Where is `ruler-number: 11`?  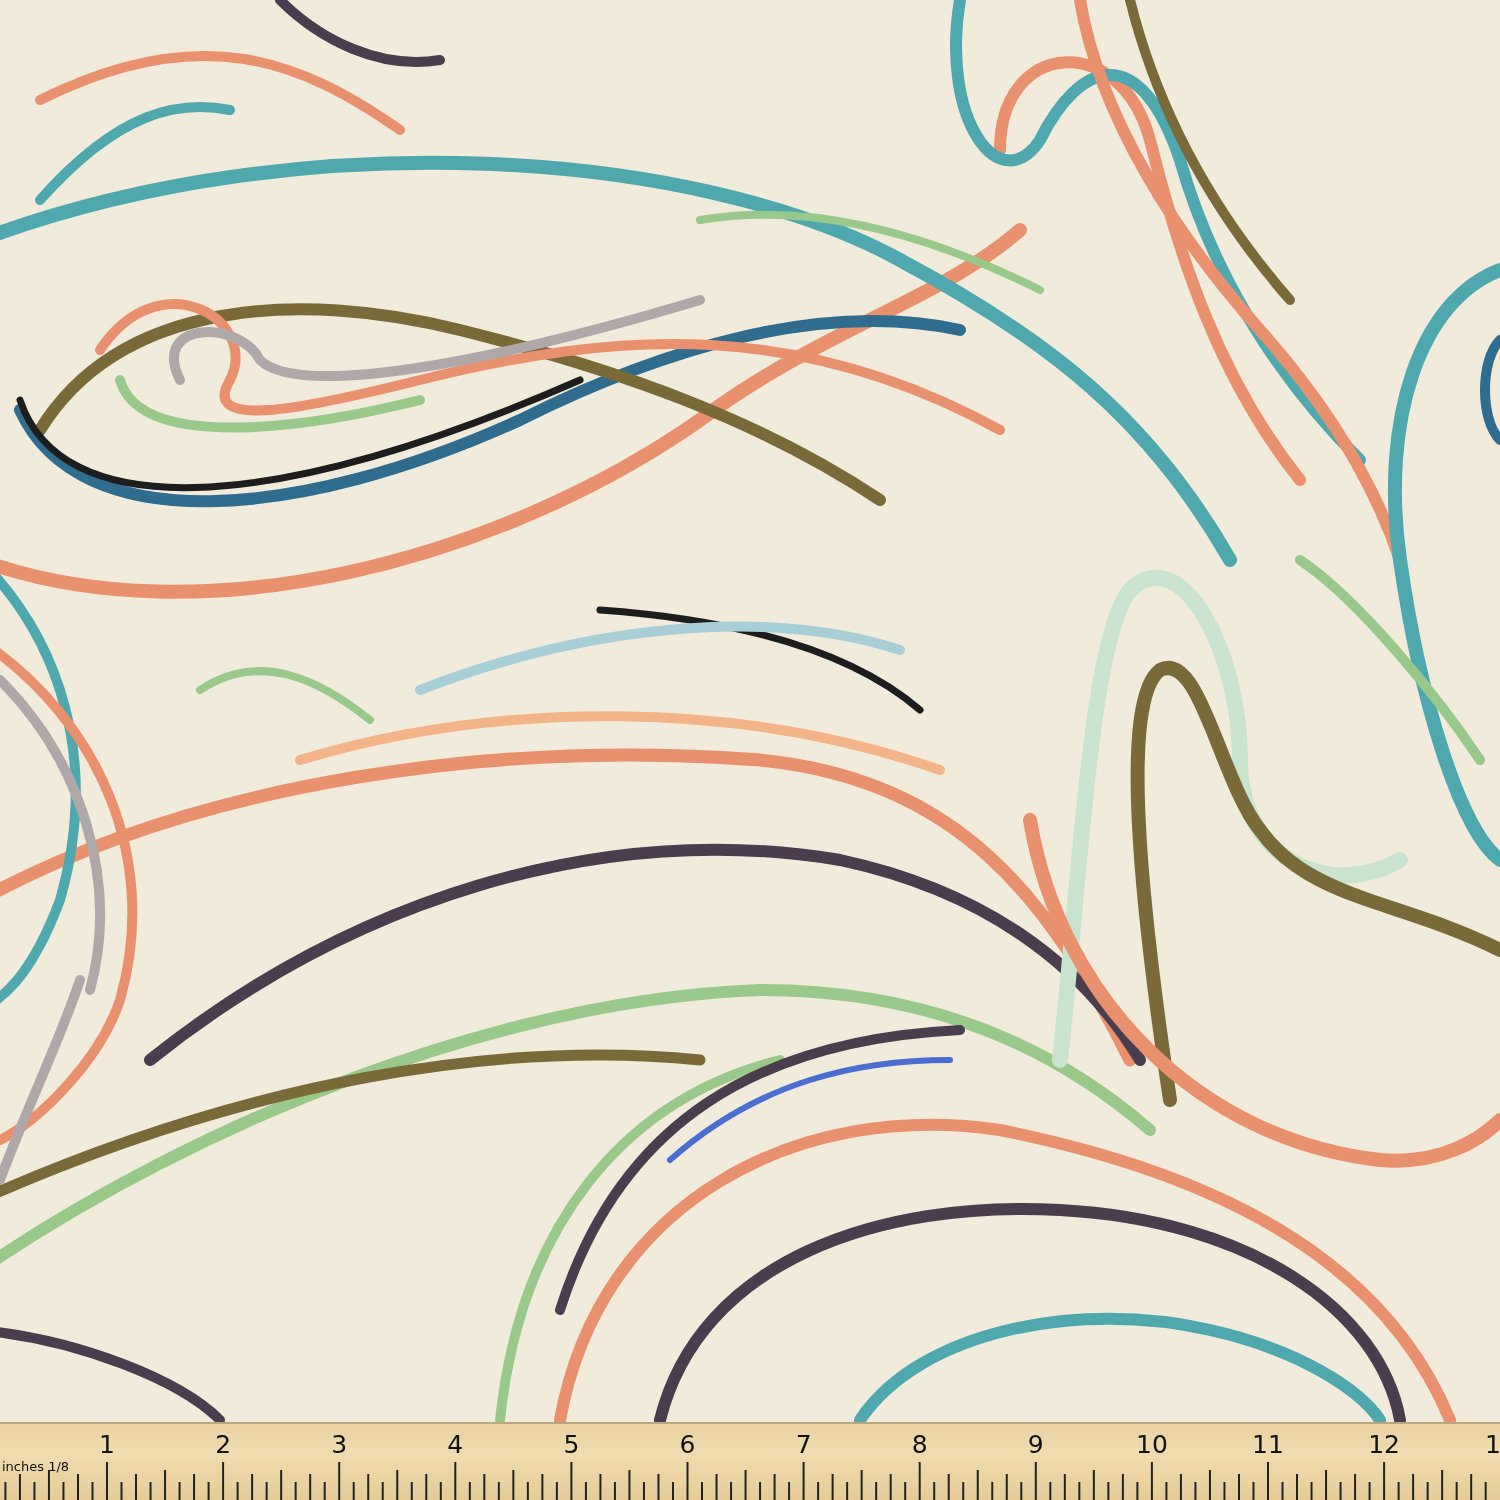 ruler-number: 11 is located at coordinates (1268, 1444).